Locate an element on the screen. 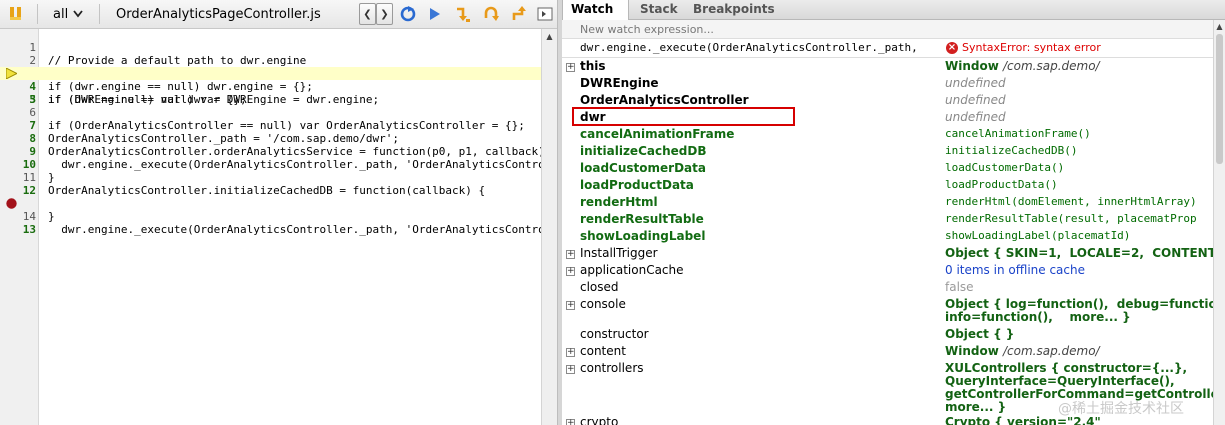 The image size is (1225, 425). watch-scrollbar: ▲ is located at coordinates (1219, 222).